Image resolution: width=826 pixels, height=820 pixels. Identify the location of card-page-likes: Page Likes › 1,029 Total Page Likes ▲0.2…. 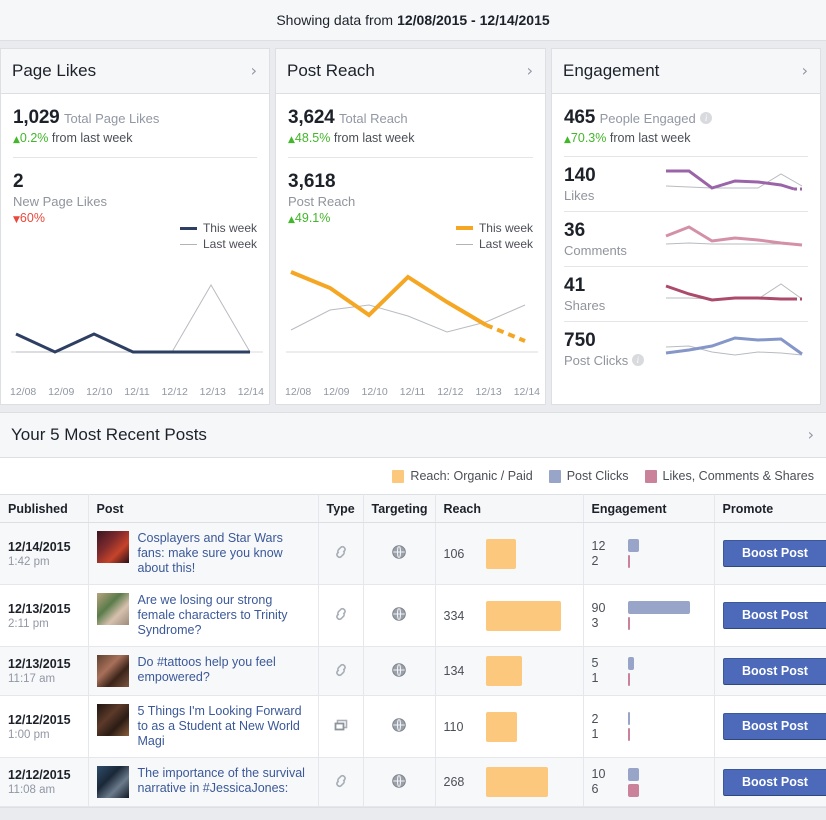
(135, 226).